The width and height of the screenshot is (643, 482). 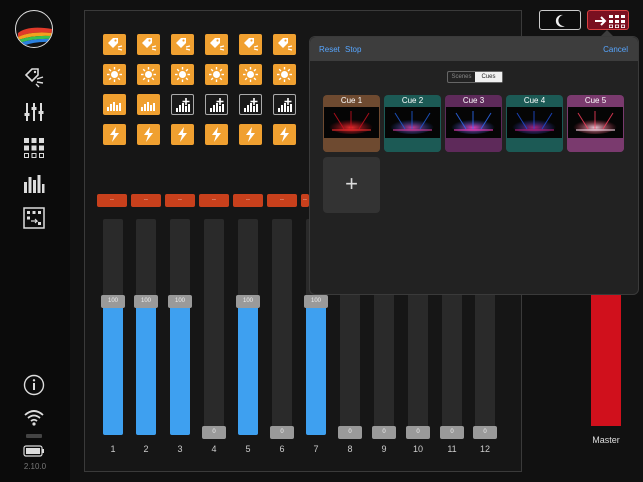 What do you see at coordinates (595, 123) in the screenshot?
I see `cue-card: Cue 5` at bounding box center [595, 123].